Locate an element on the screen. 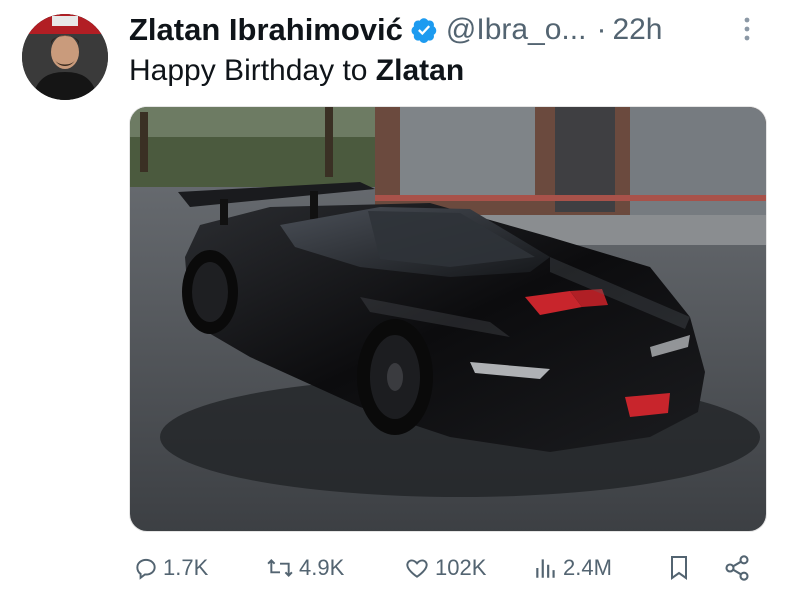 Image resolution: width=791 pixels, height=591 pixels. reply-icon is located at coordinates (146, 568).